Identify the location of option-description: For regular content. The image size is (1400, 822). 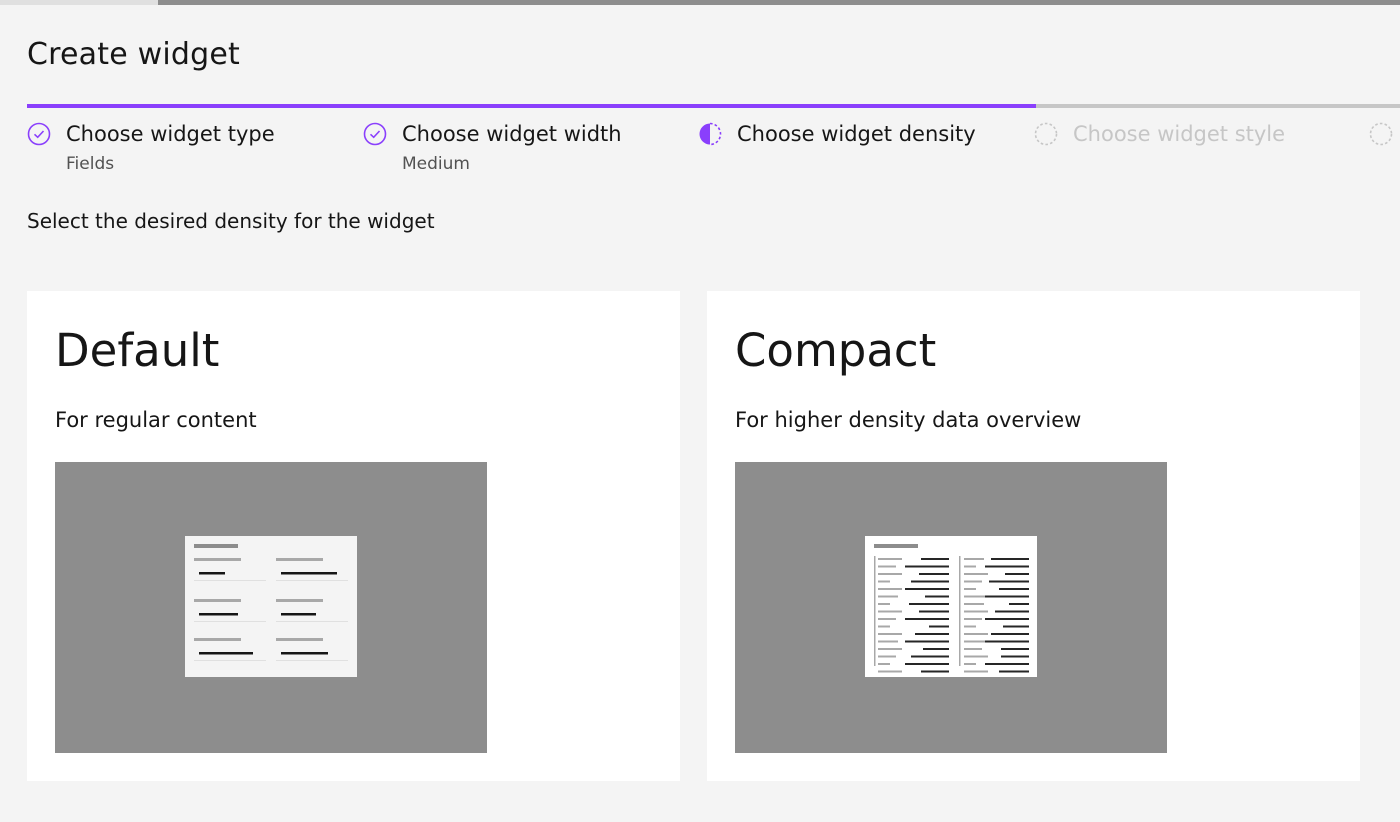
(156, 420).